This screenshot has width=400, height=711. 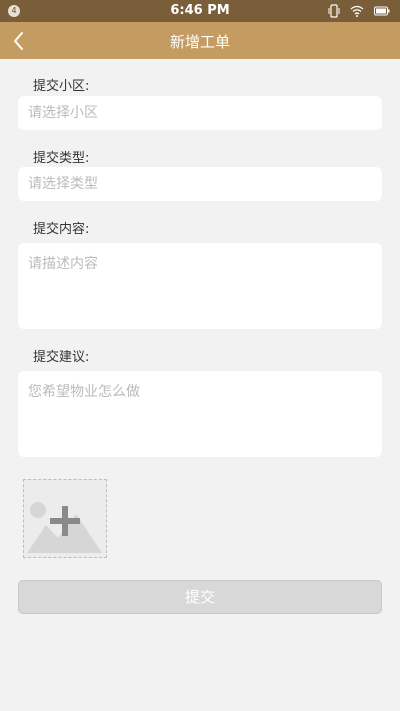 What do you see at coordinates (382, 11) in the screenshot?
I see `battery-icon` at bounding box center [382, 11].